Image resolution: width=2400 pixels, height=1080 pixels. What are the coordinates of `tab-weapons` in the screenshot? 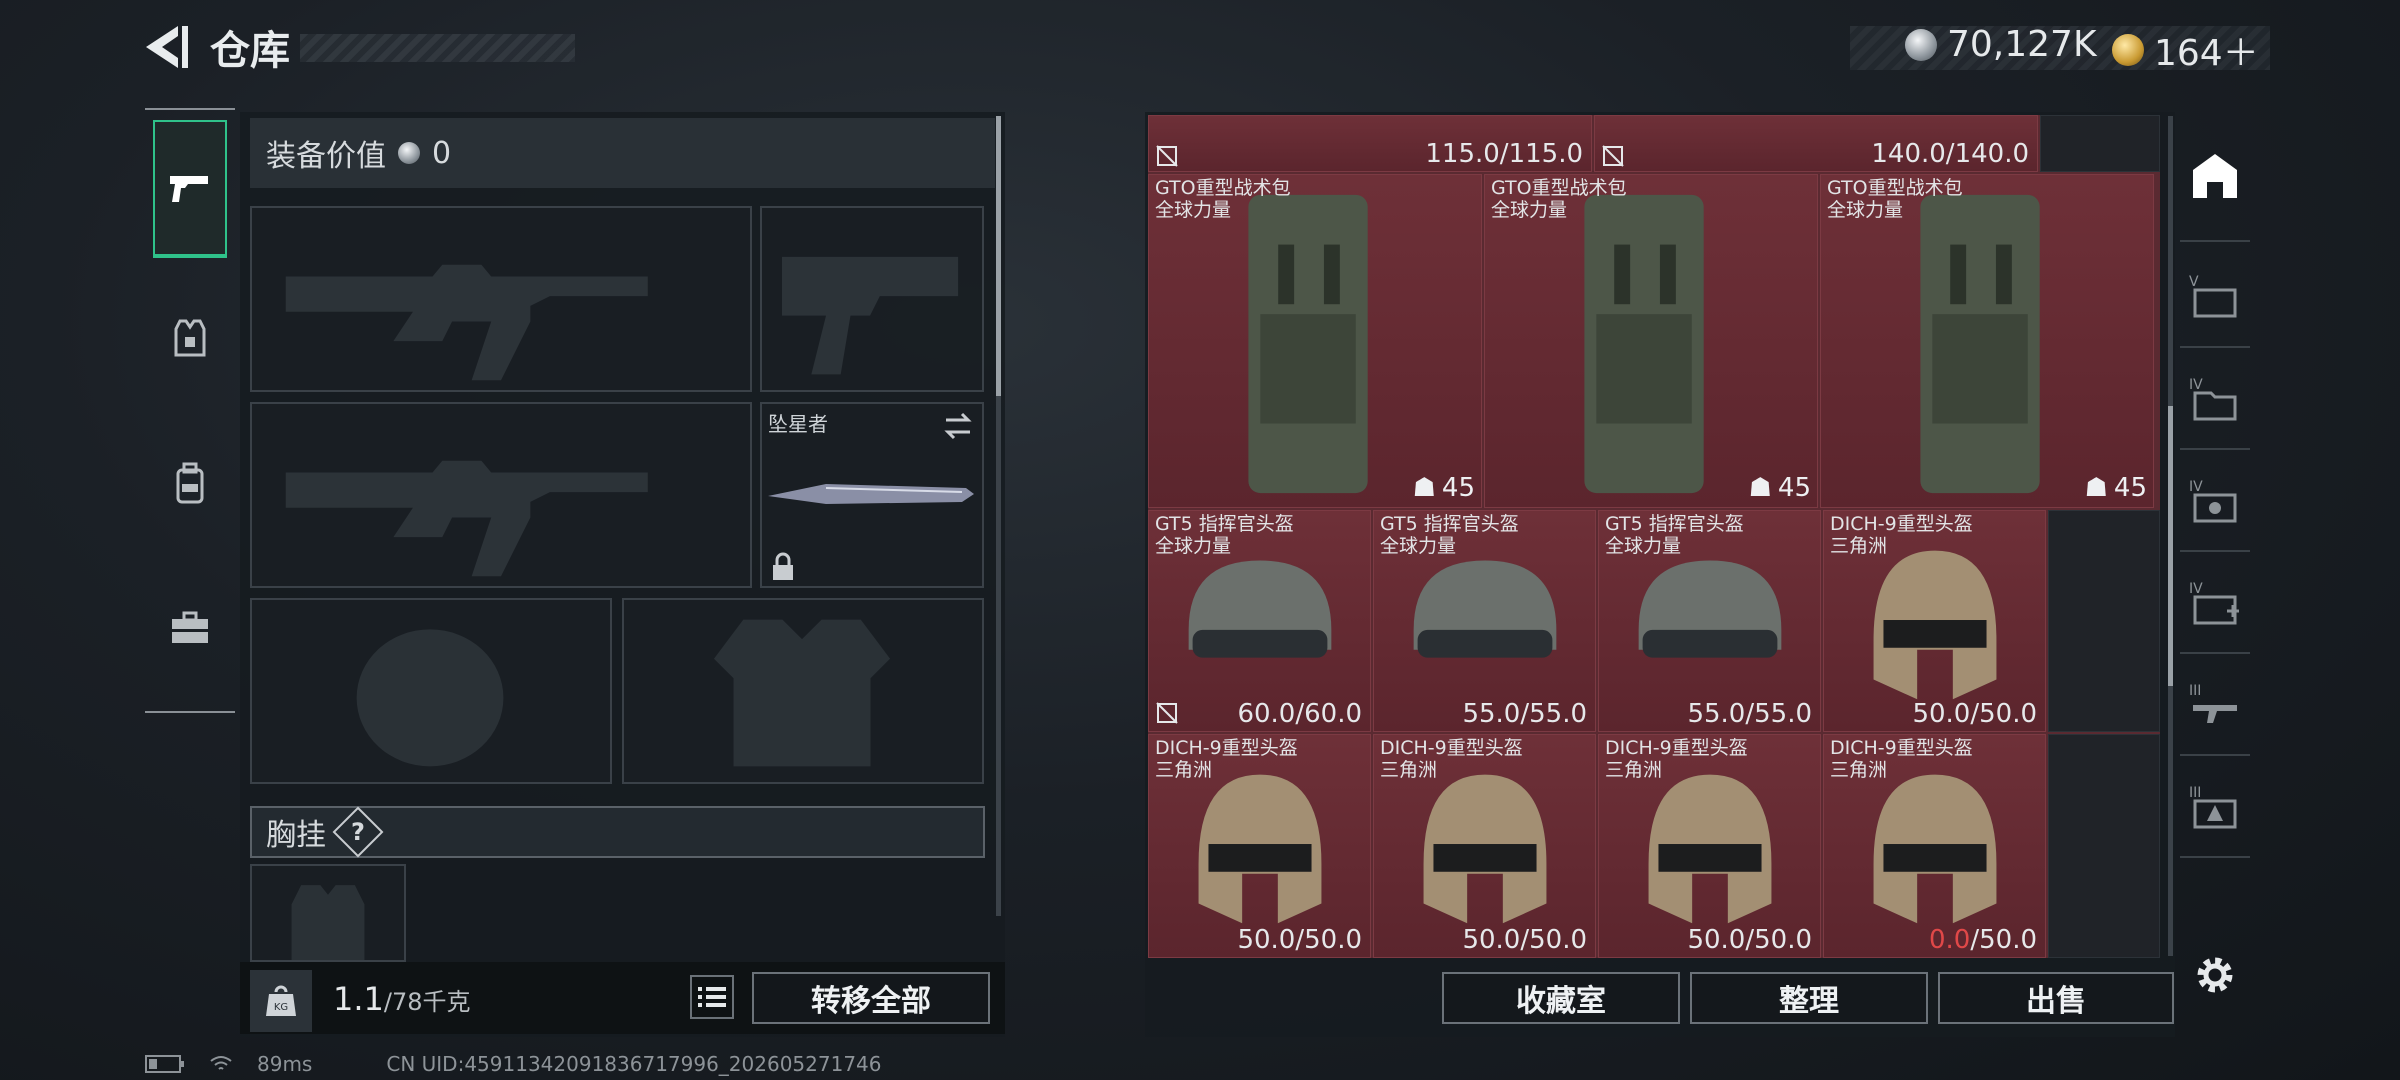 It's located at (190, 189).